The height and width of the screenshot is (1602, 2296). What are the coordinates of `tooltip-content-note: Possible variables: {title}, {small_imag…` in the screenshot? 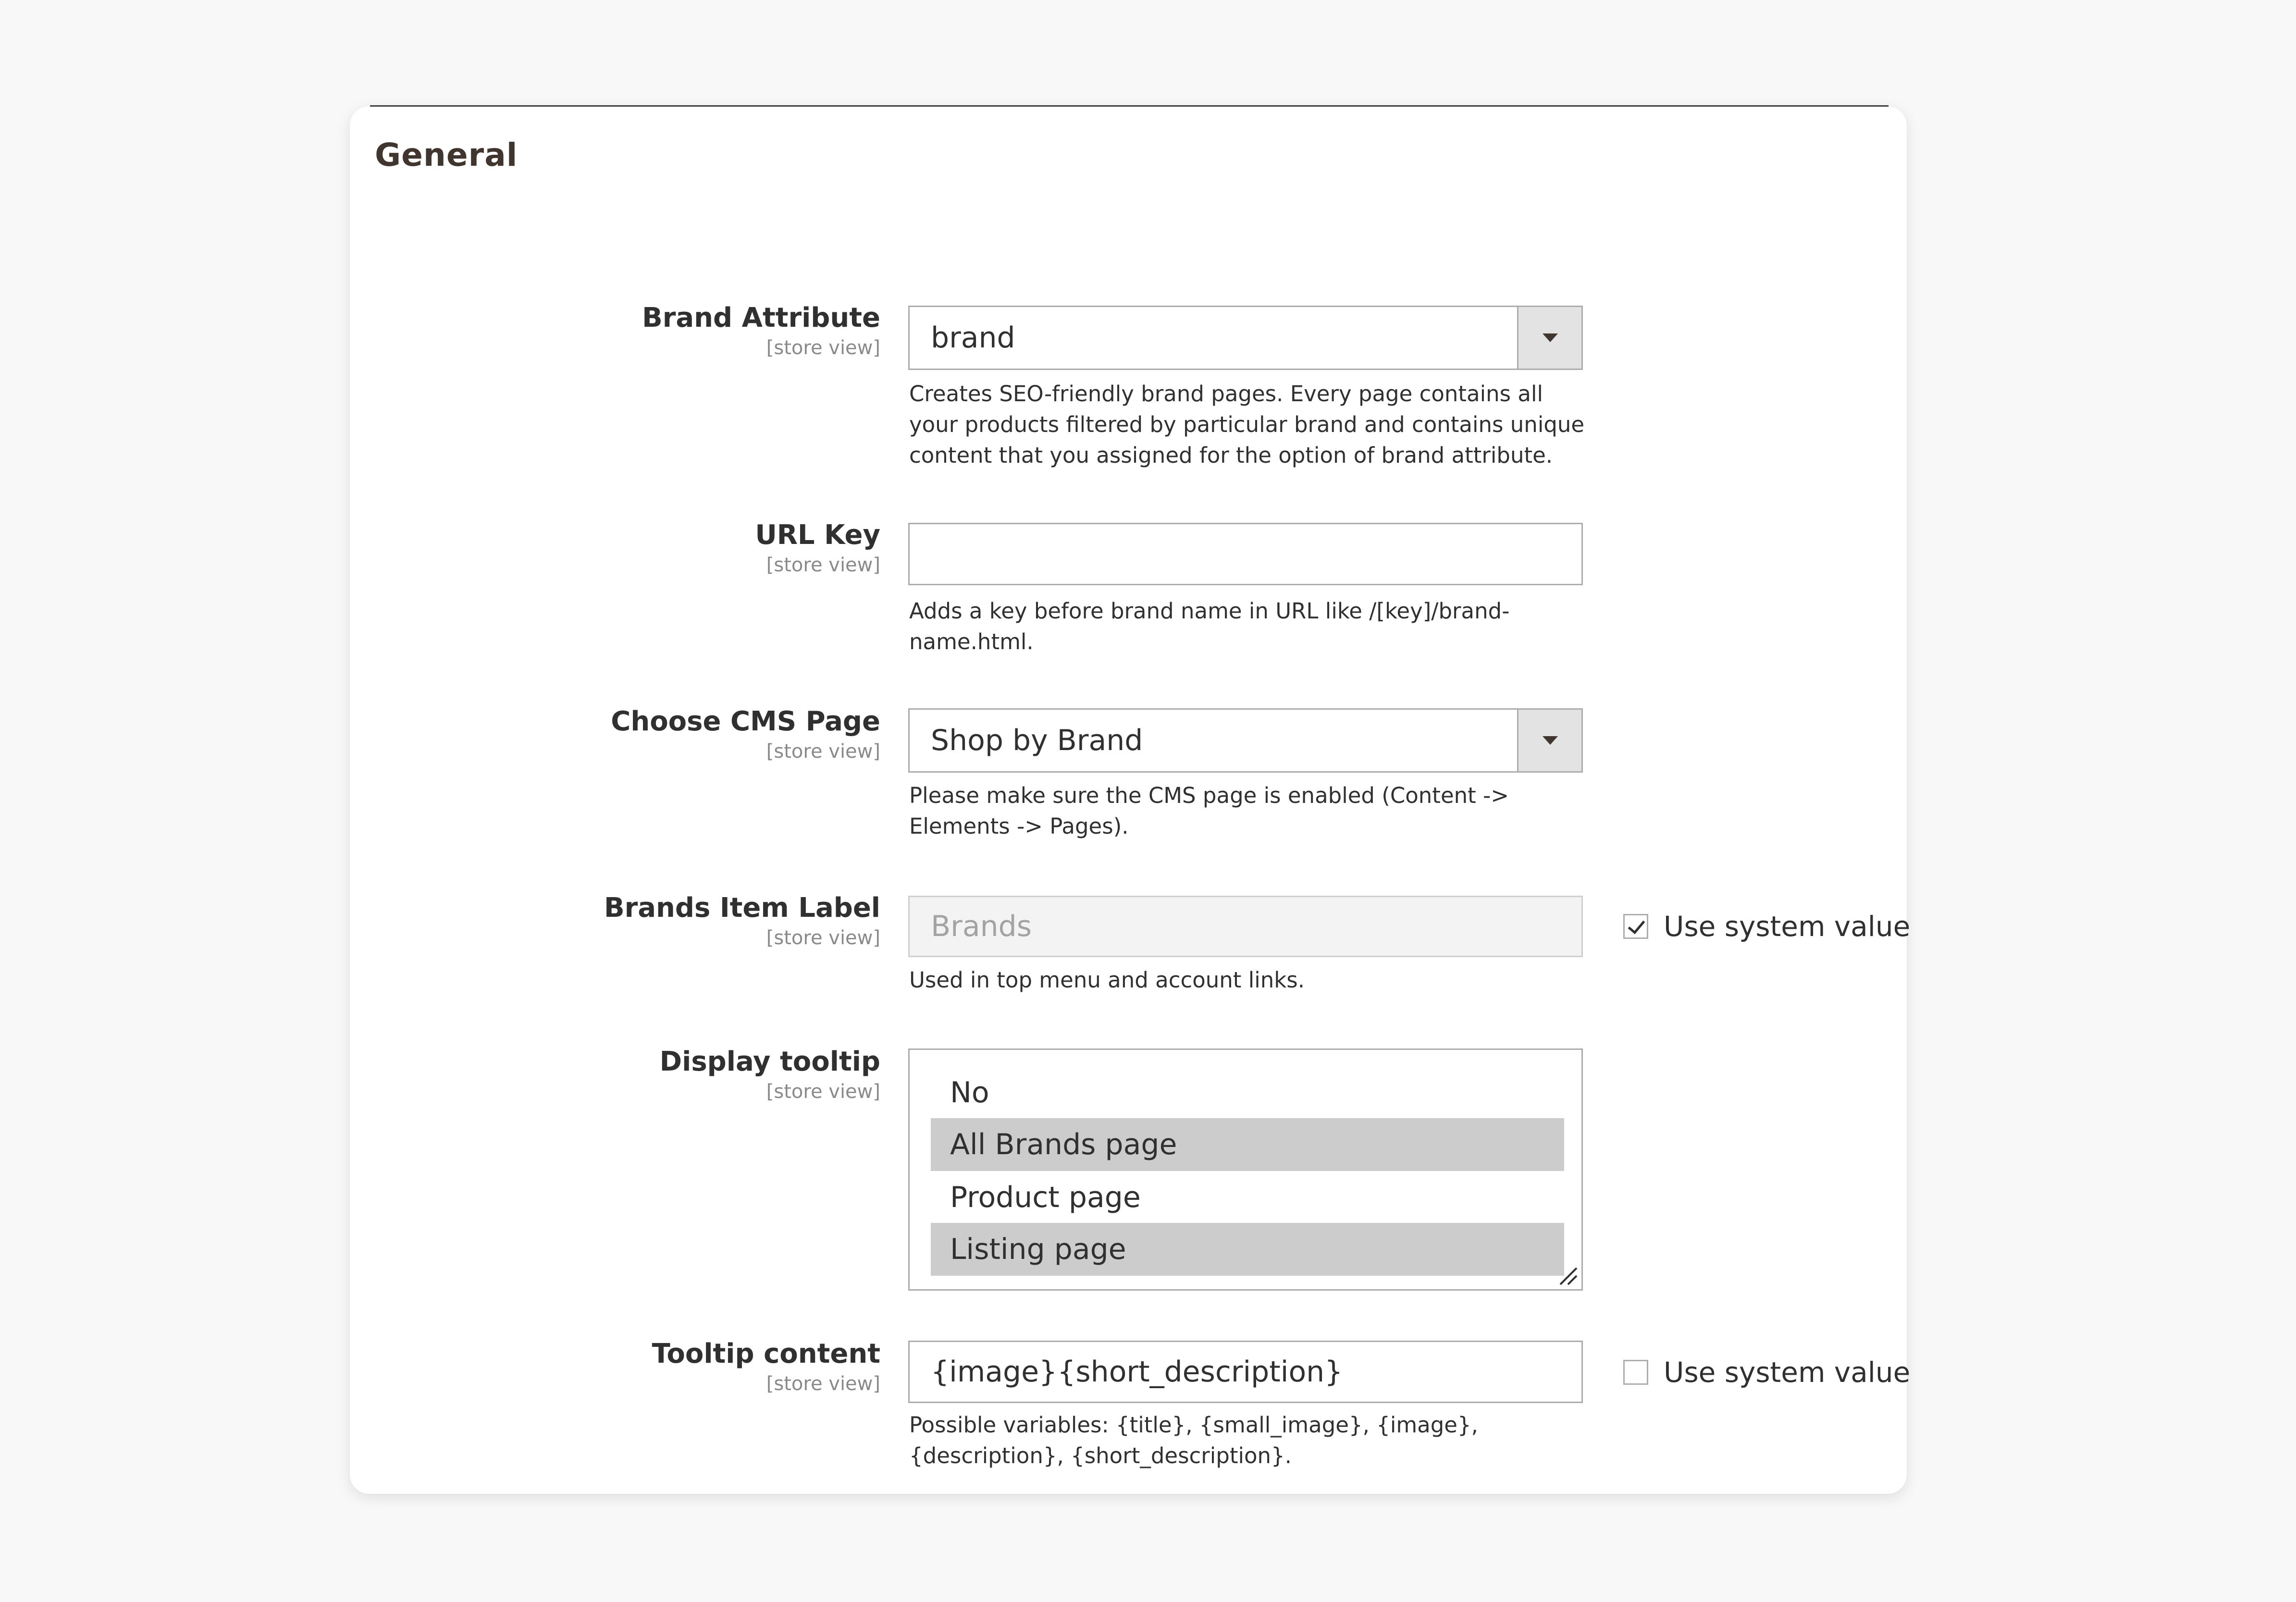 It's located at (1194, 1440).